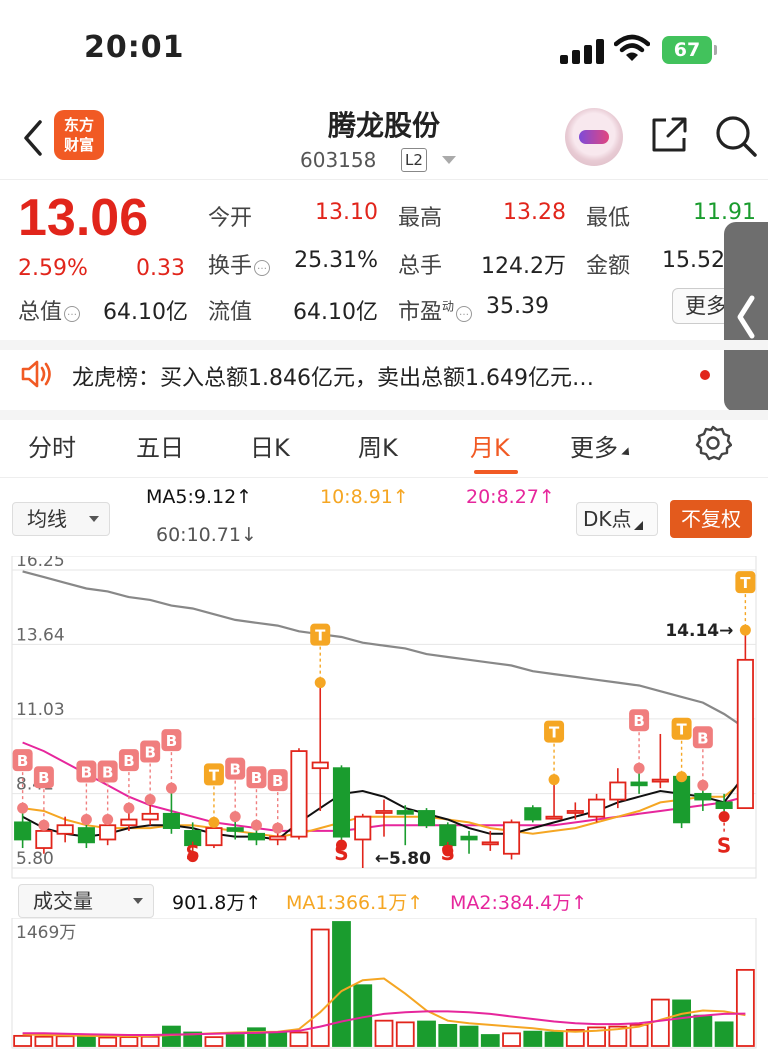 The image size is (768, 1058). I want to click on adjust-button: 不复权, so click(711, 519).